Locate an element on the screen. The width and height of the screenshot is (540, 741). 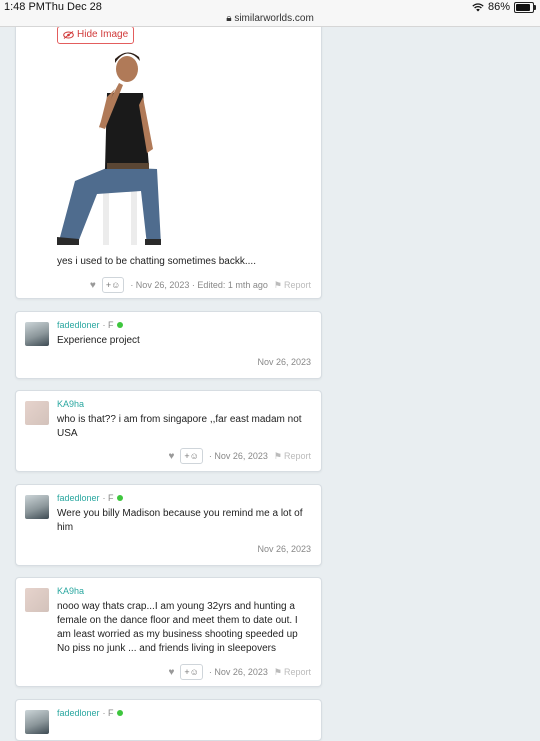
eye-slash-icon is located at coordinates (68, 35).